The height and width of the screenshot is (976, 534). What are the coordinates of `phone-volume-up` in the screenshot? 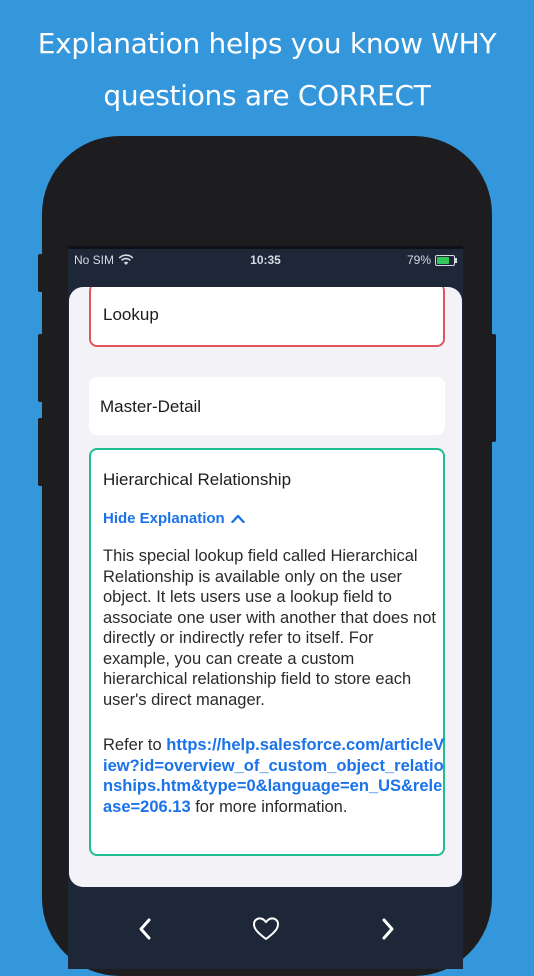 It's located at (40, 368).